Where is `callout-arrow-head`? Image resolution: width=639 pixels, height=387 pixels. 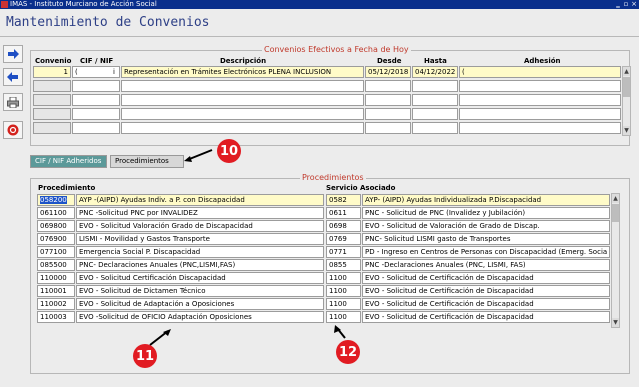
callout-arrow-head is located at coordinates (188, 159).